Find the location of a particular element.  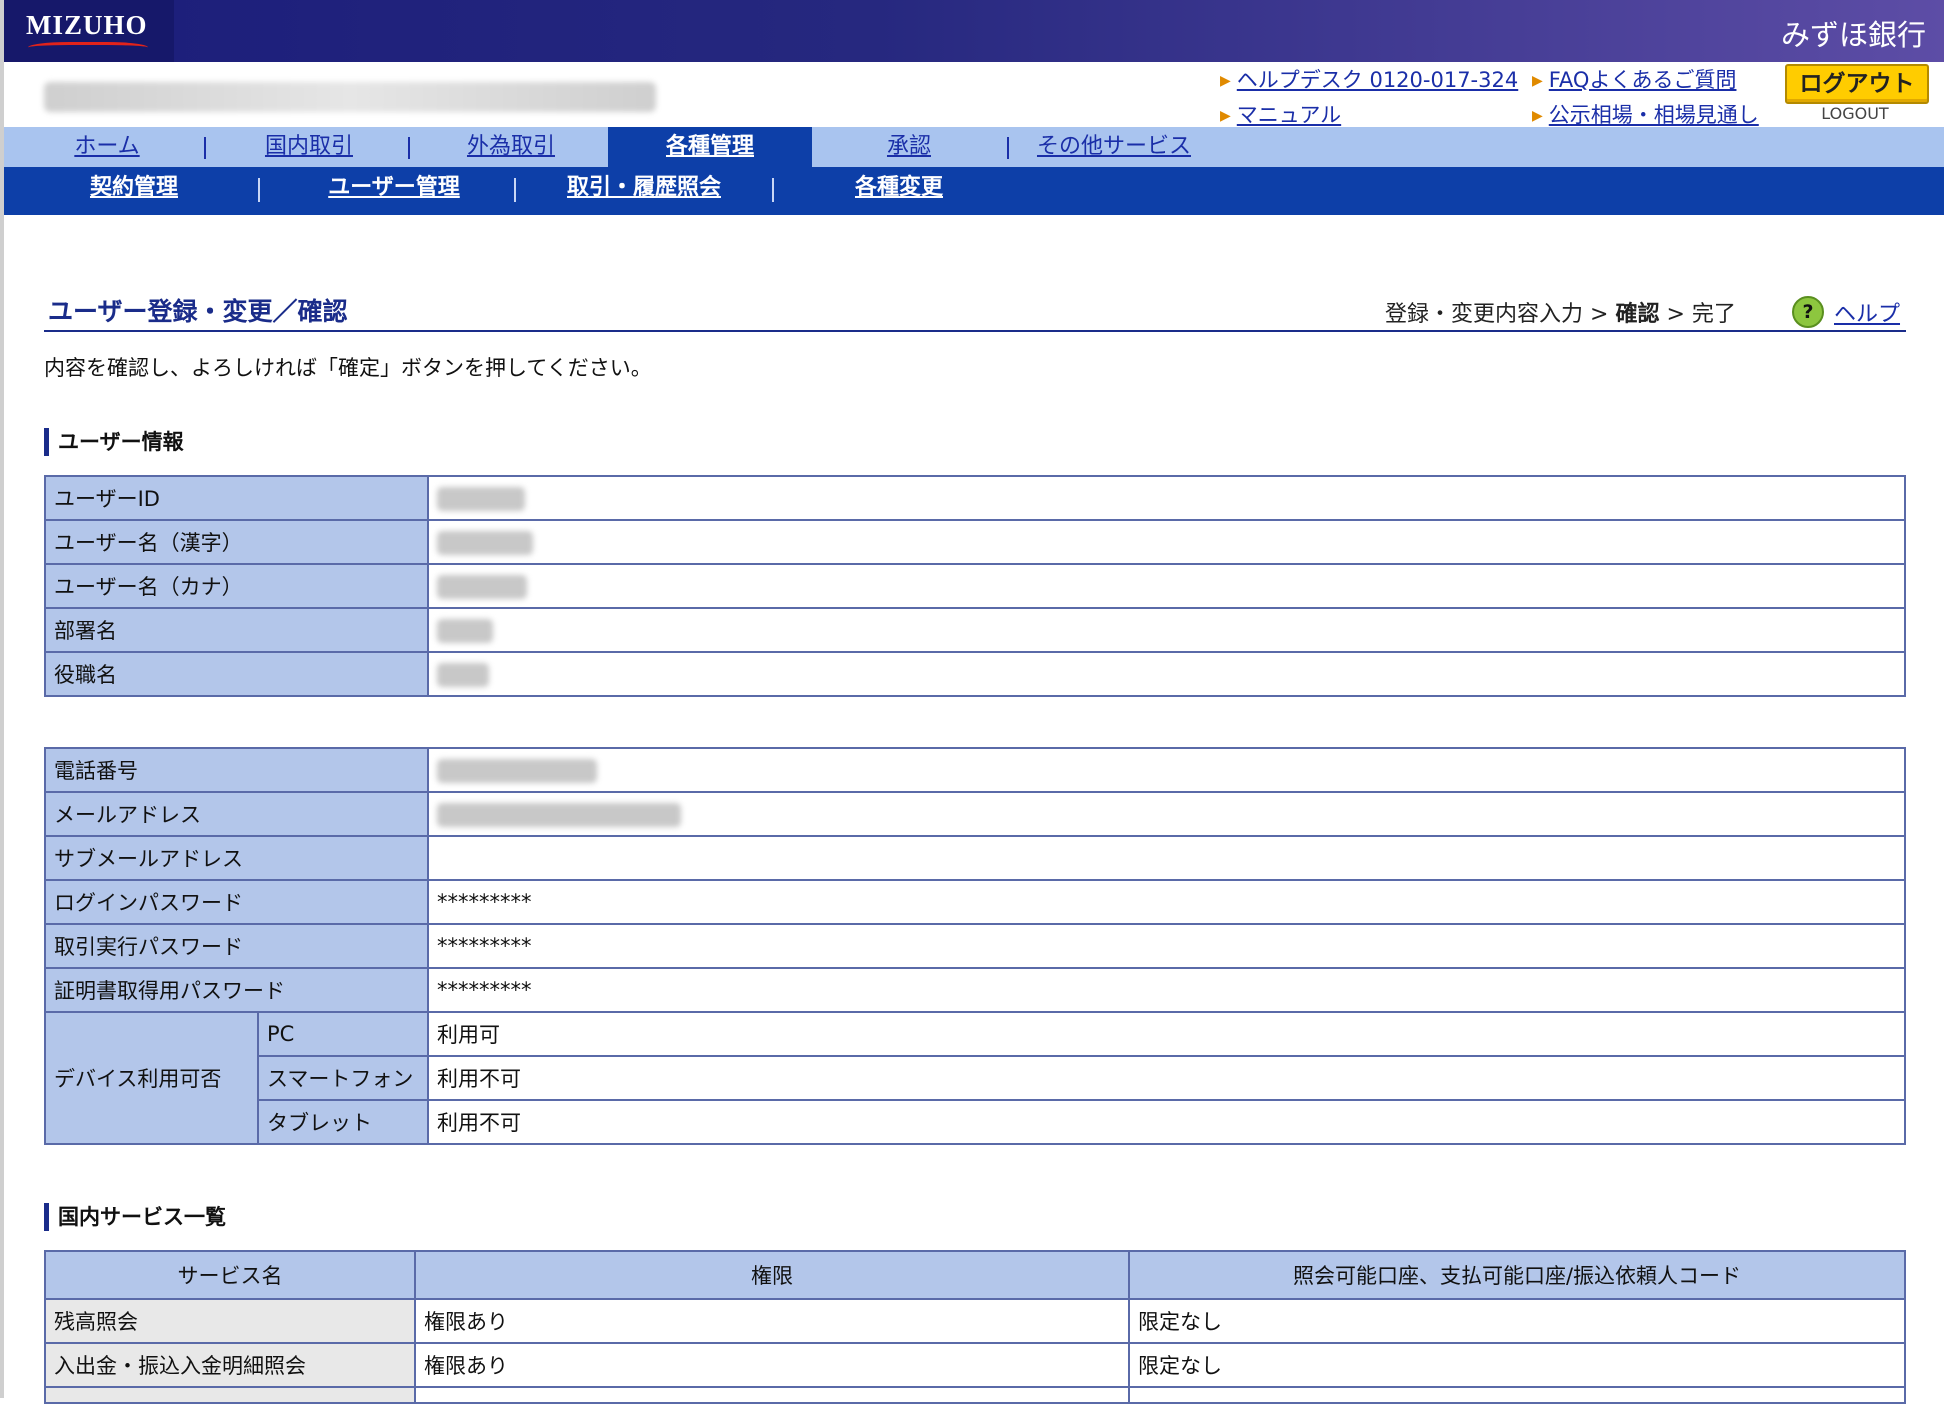

step-confirm: 確認 is located at coordinates (1637, 314).